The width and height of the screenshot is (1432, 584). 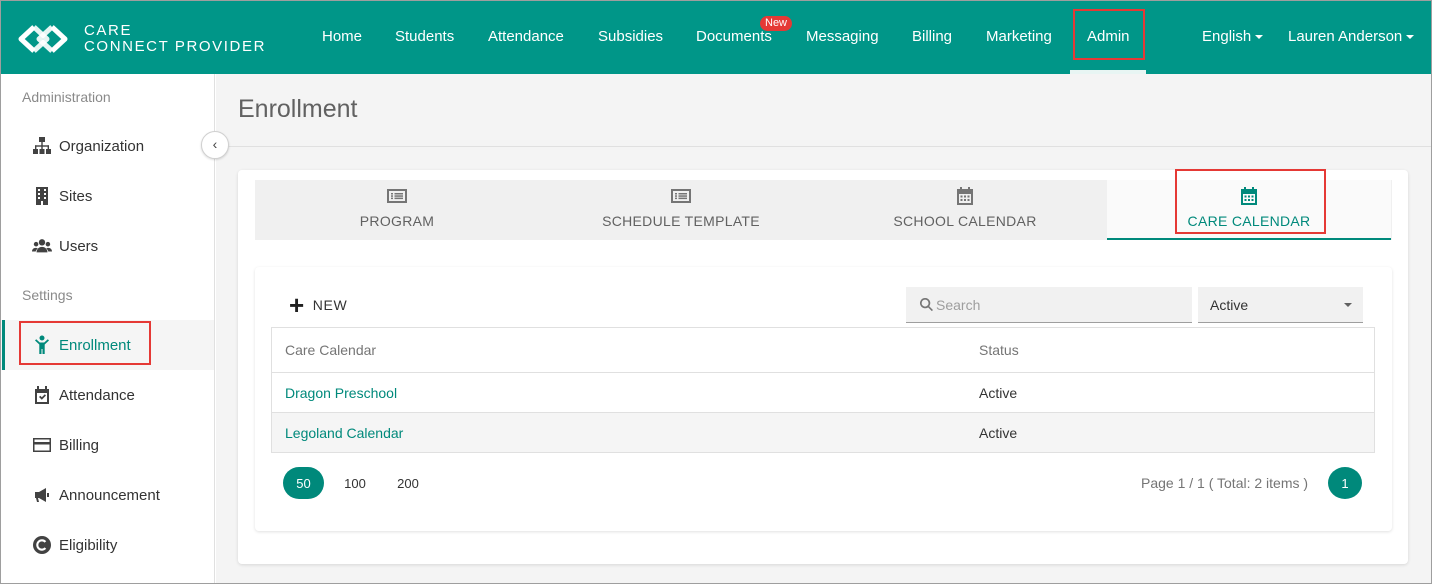 I want to click on sidebar-active-indicator, so click(x=3, y=345).